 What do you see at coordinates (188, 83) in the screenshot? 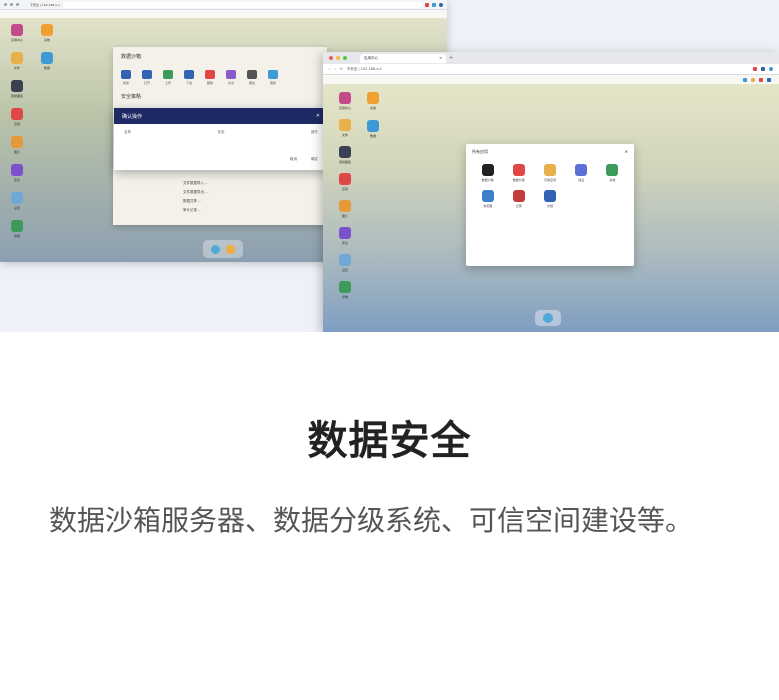
I see `toolbar-label: 下载` at bounding box center [188, 83].